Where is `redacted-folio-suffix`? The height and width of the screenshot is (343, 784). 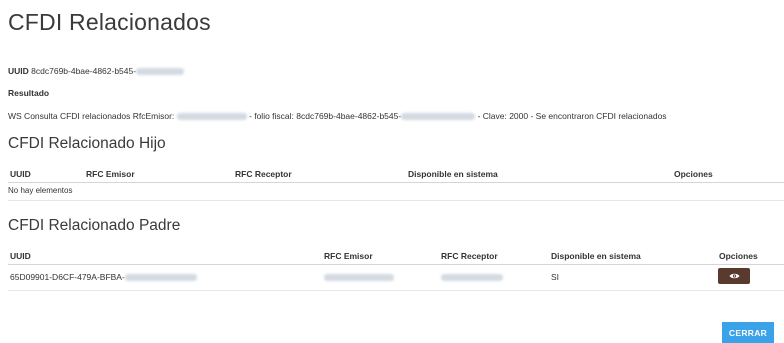
redacted-folio-suffix is located at coordinates (438, 117).